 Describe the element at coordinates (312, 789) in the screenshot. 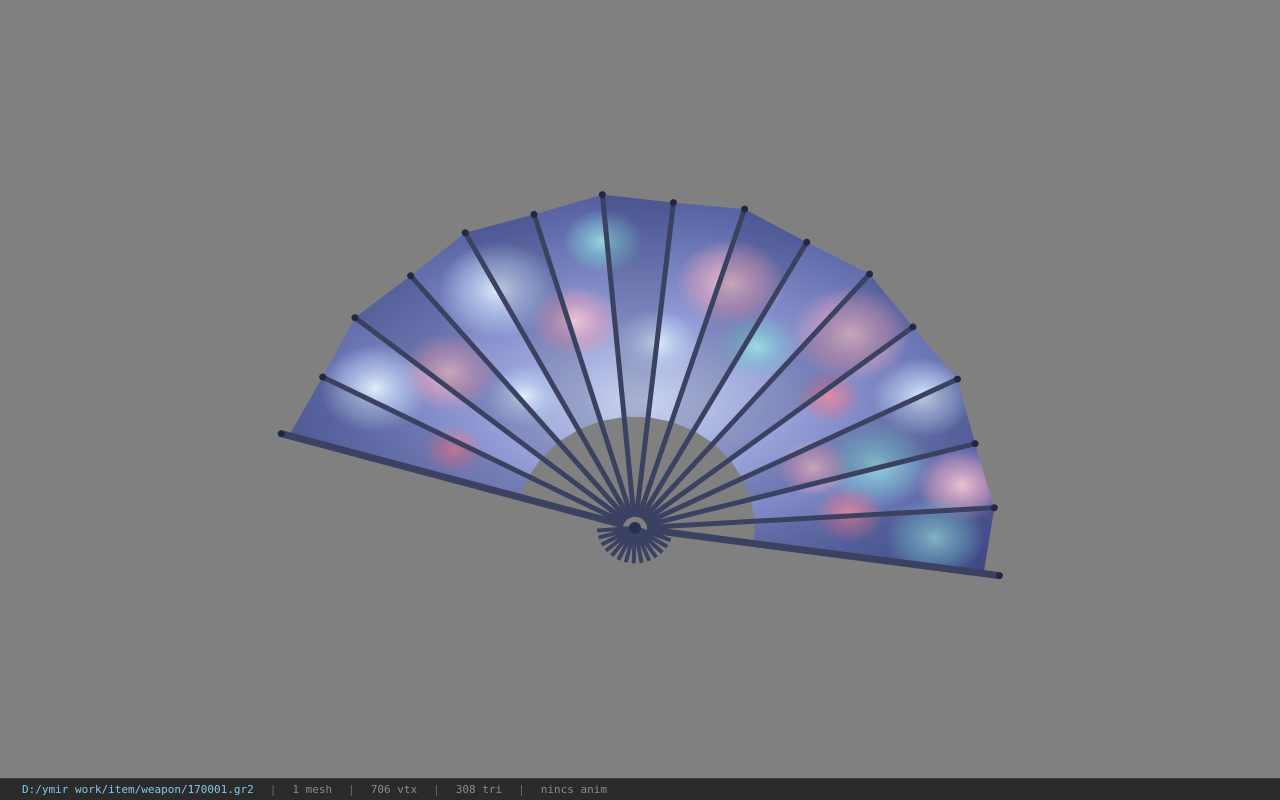

I see `mesh-count-text: 1 mesh` at that location.